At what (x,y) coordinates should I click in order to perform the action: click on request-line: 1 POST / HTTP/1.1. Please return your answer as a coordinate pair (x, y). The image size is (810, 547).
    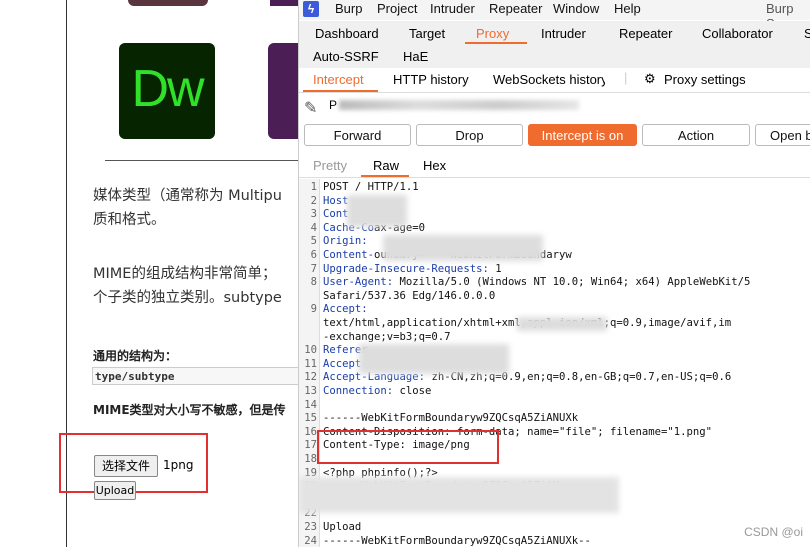
    Looking at the image, I should click on (359, 188).